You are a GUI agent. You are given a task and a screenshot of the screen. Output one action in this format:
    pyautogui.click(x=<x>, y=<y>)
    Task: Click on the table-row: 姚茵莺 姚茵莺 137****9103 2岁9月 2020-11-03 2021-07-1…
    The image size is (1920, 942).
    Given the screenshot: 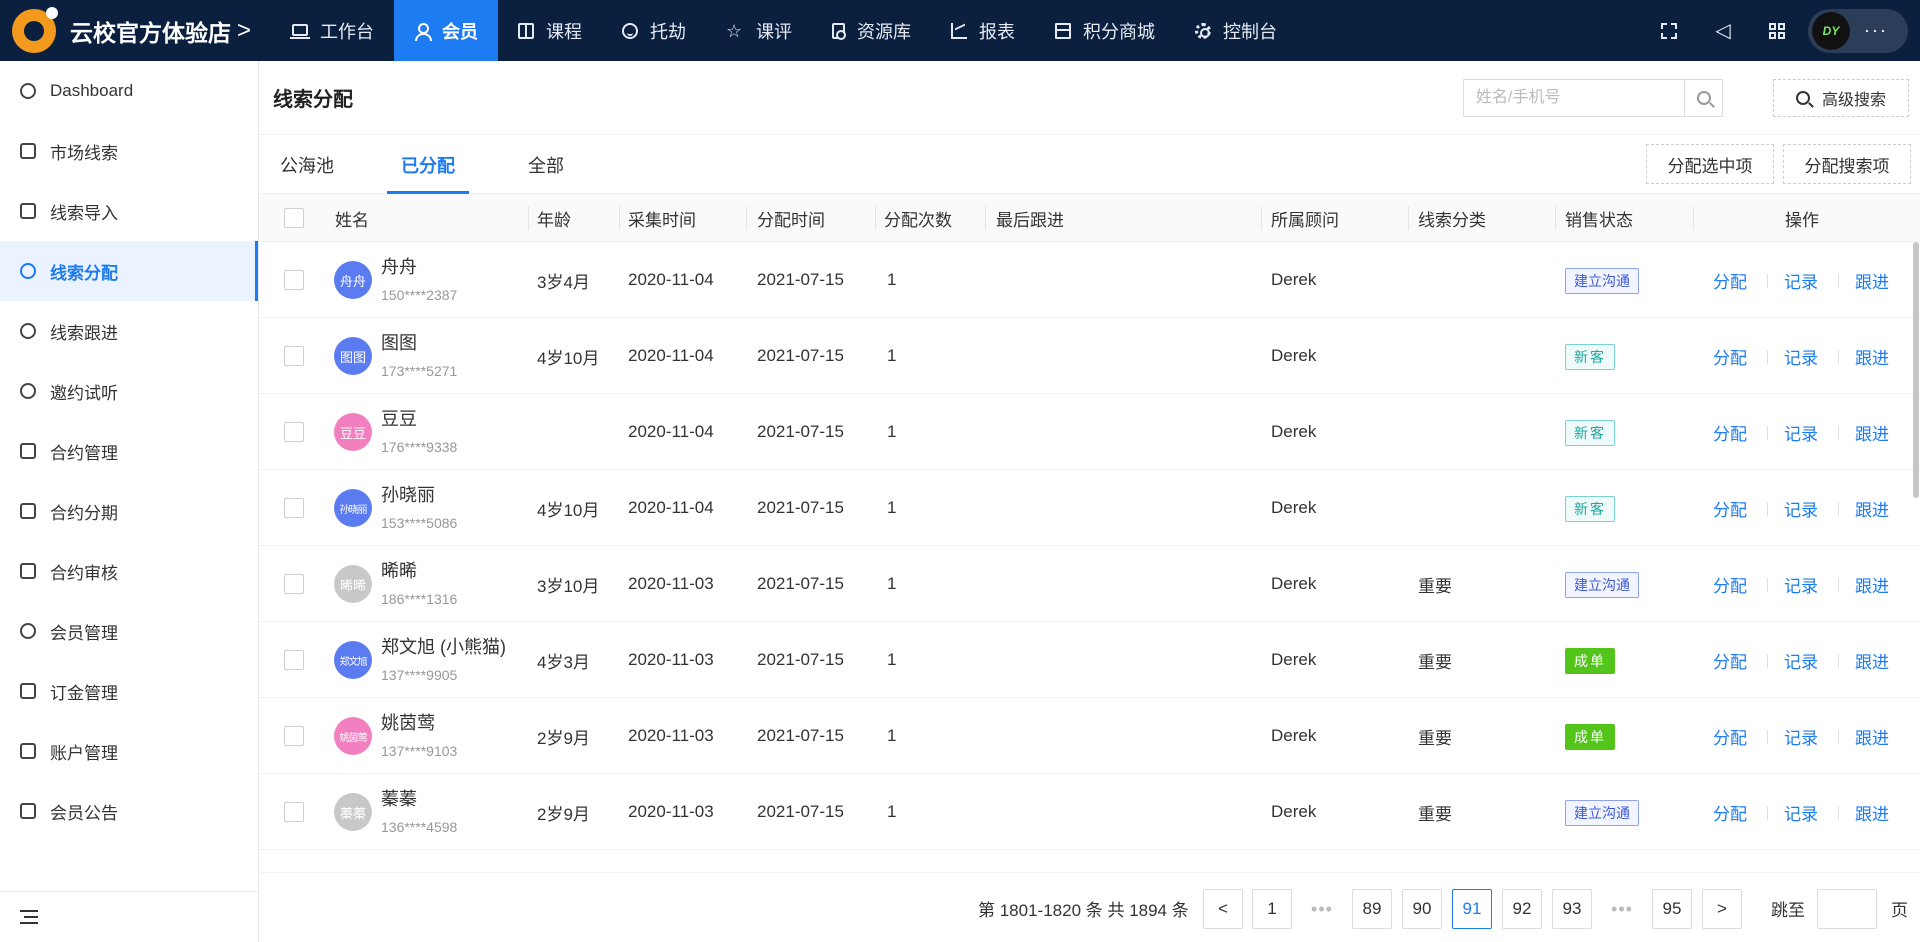 What is the action you would take?
    pyautogui.click(x=1090, y=736)
    